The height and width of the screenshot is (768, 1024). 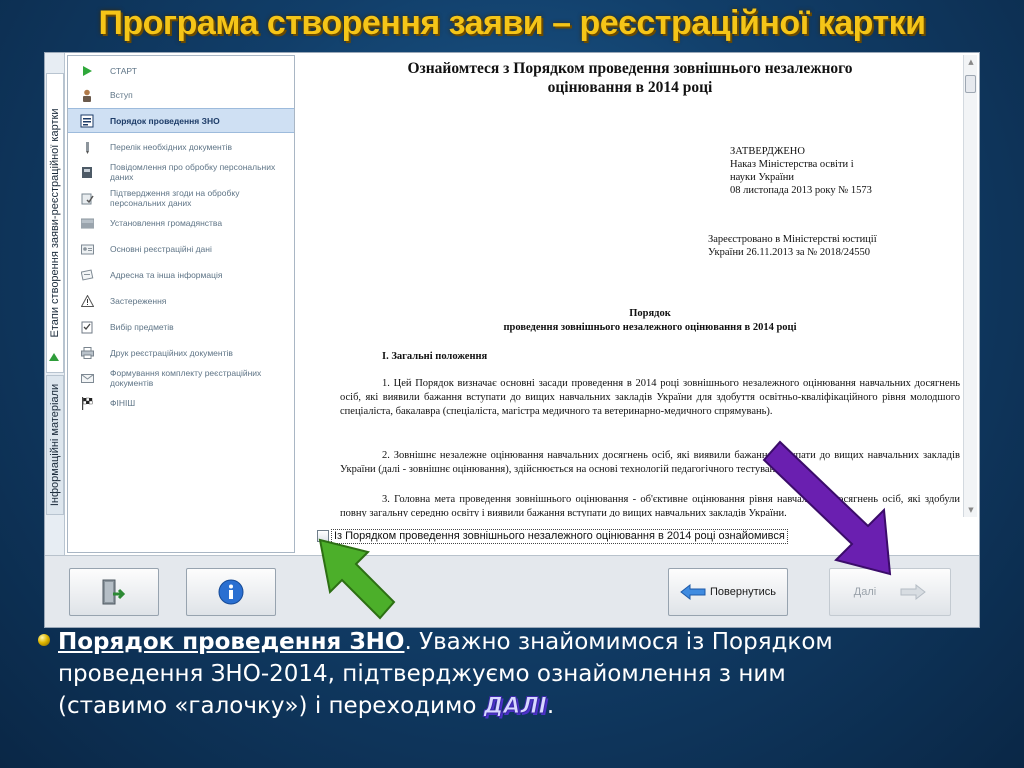 I want to click on sidebar-item-citizenship: Установлення громадянства, so click(x=181, y=223).